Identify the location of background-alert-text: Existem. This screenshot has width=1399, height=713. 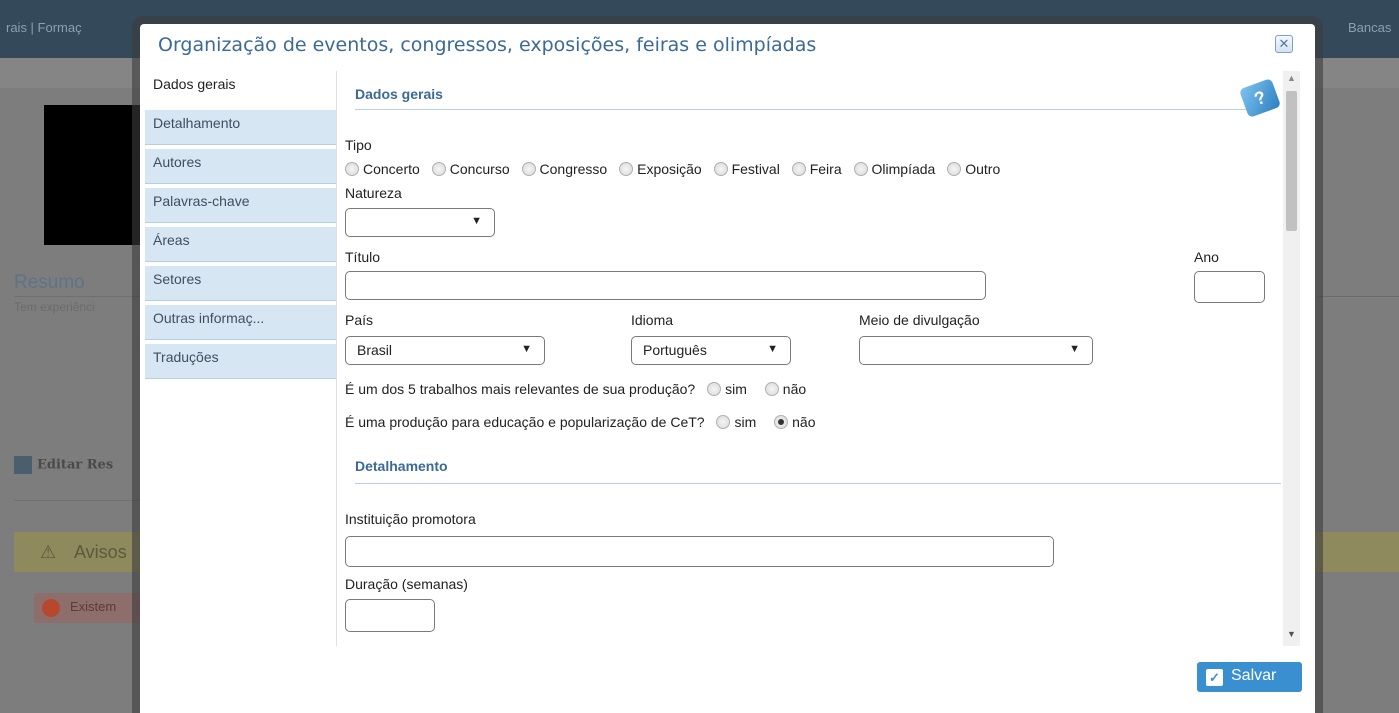
(93, 606).